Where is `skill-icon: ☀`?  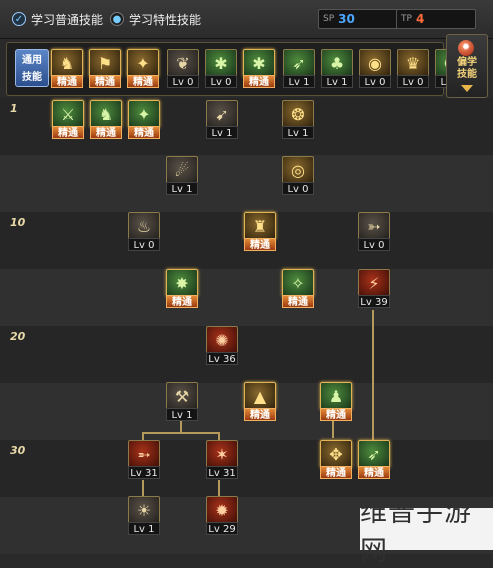 skill-icon: ☀ is located at coordinates (144, 510).